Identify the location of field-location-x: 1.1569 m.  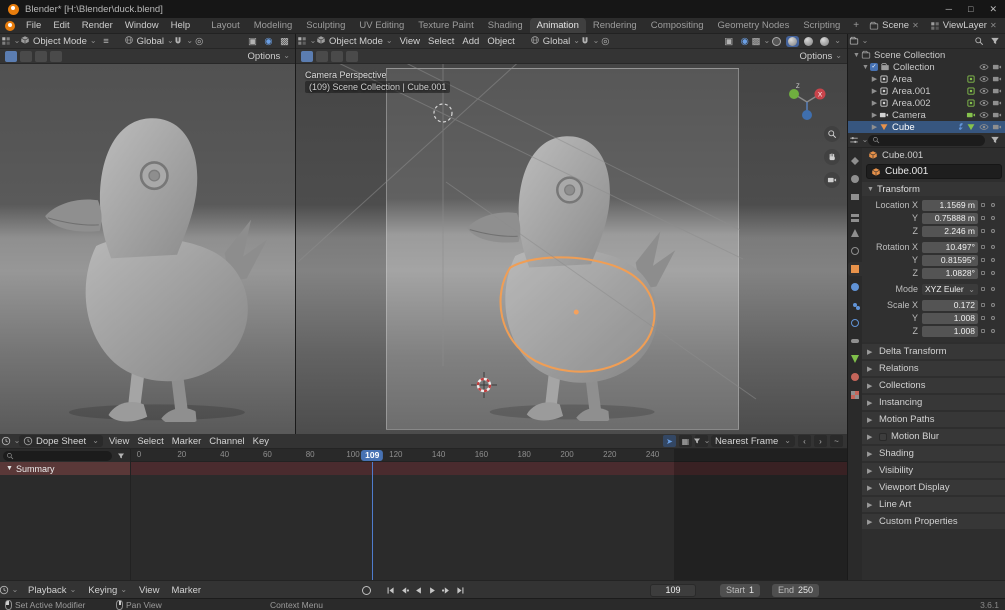
(950, 205).